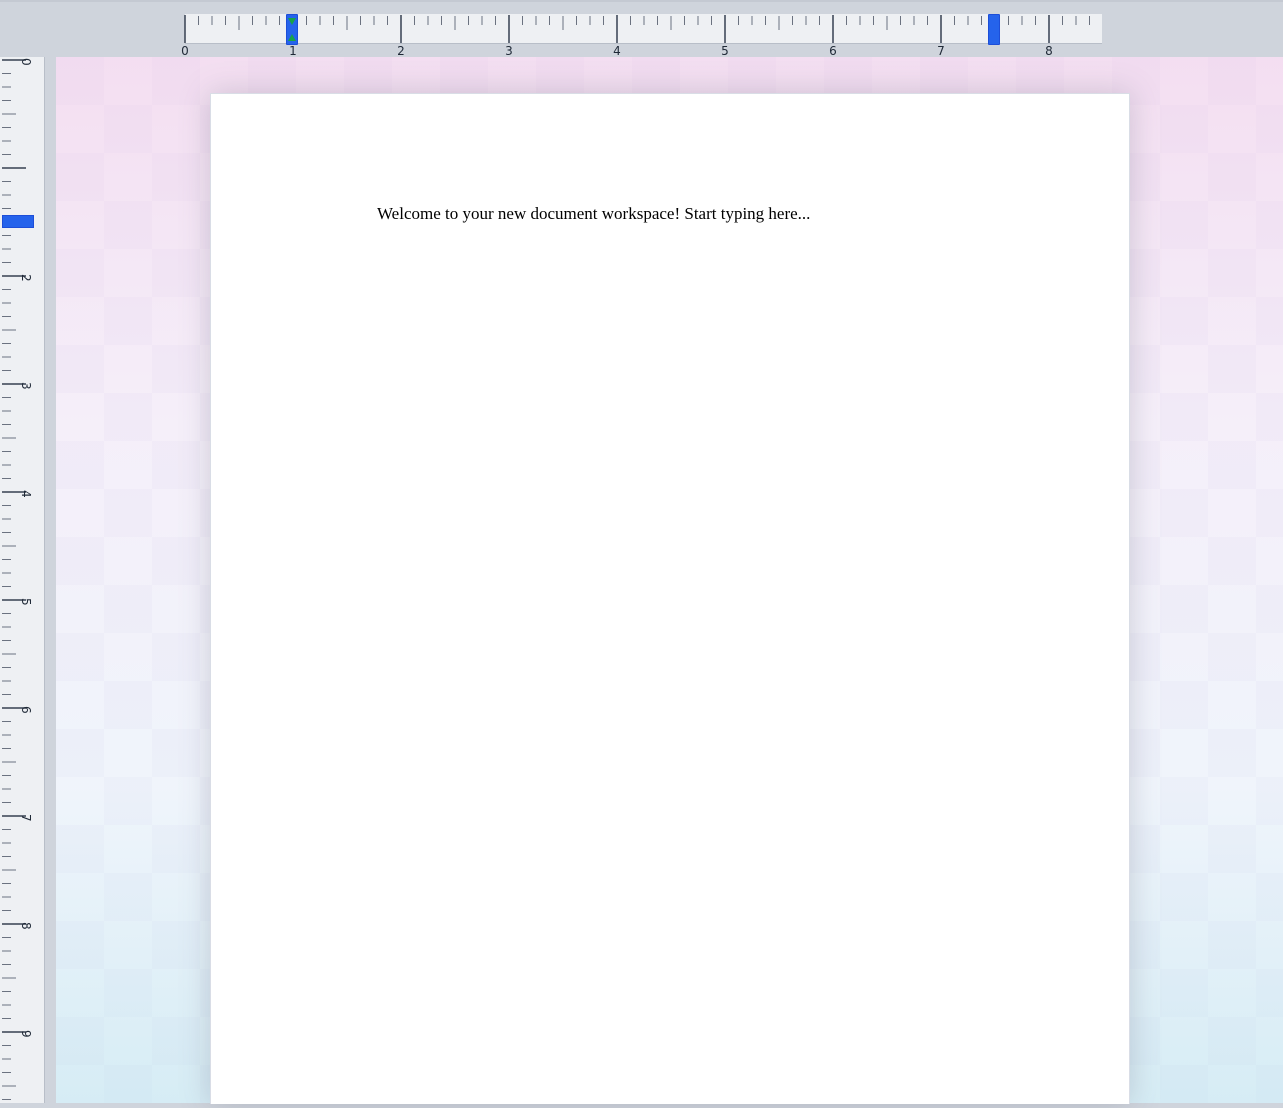  What do you see at coordinates (18, 221) in the screenshot?
I see `top-margin-marker` at bounding box center [18, 221].